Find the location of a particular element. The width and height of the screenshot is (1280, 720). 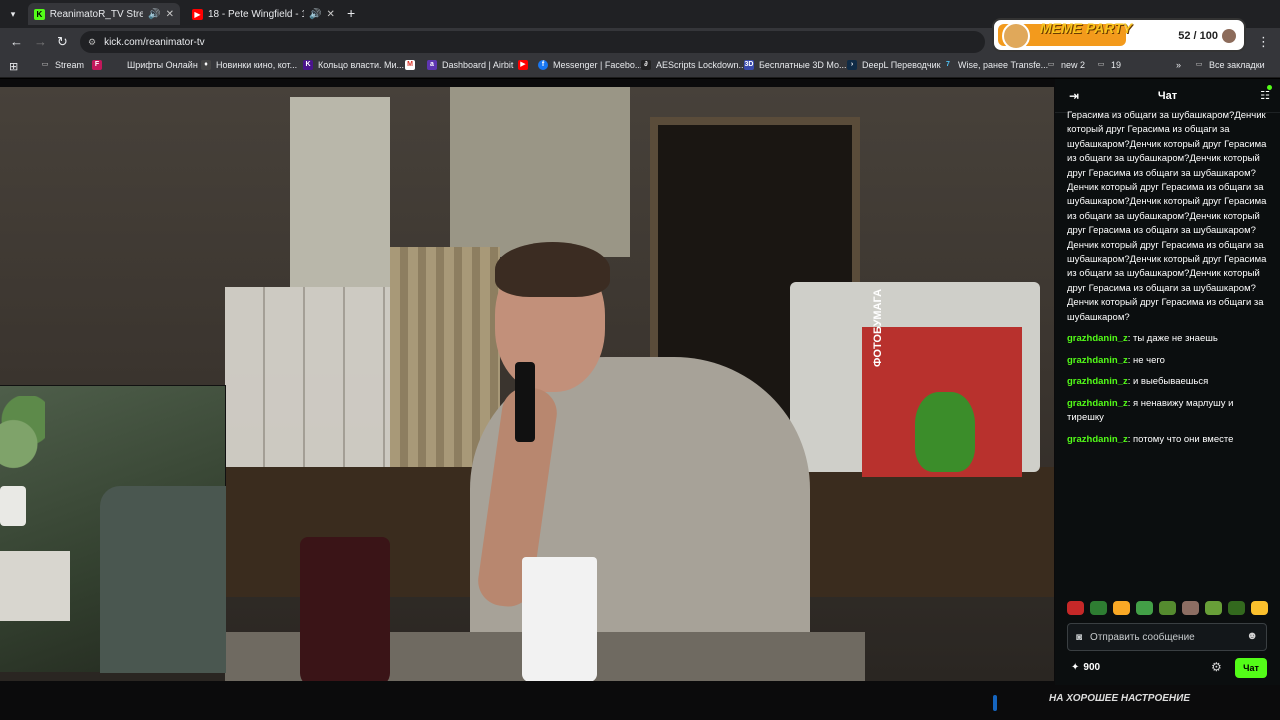

back-arrow-icon: ← is located at coordinates (16, 42).